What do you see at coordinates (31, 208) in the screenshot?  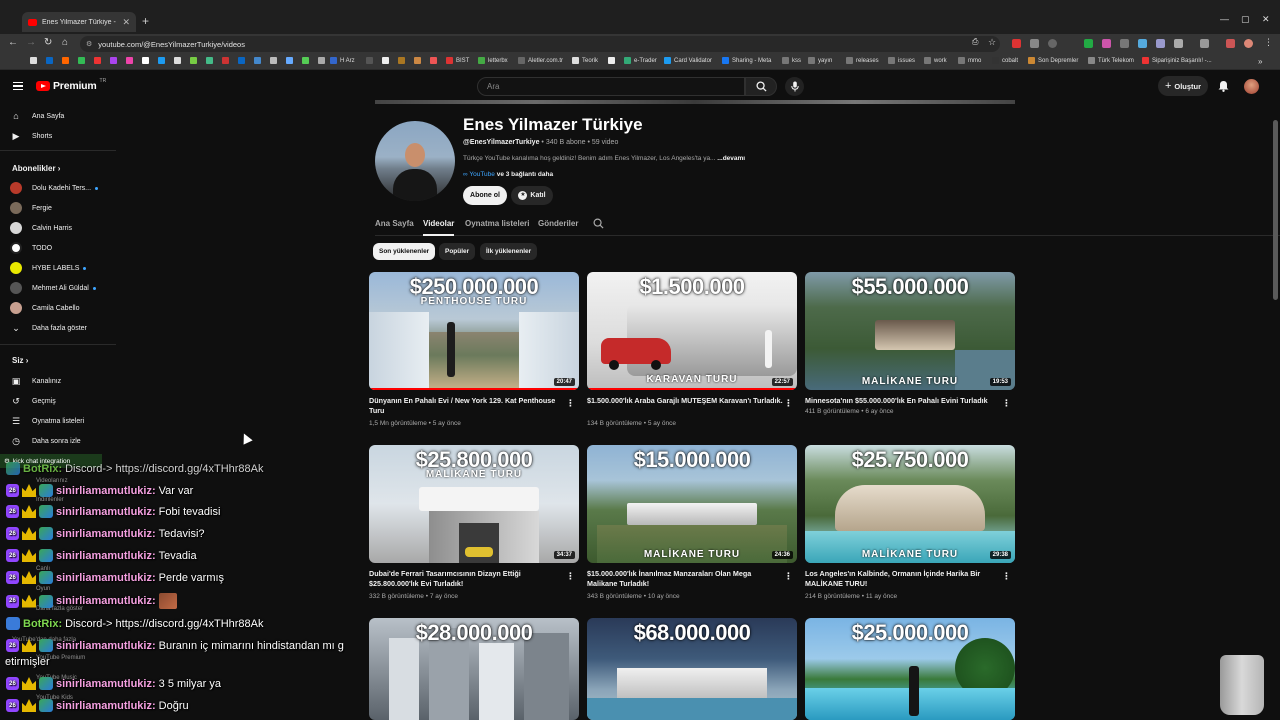 I see `sidebar-subscription: Fergie` at bounding box center [31, 208].